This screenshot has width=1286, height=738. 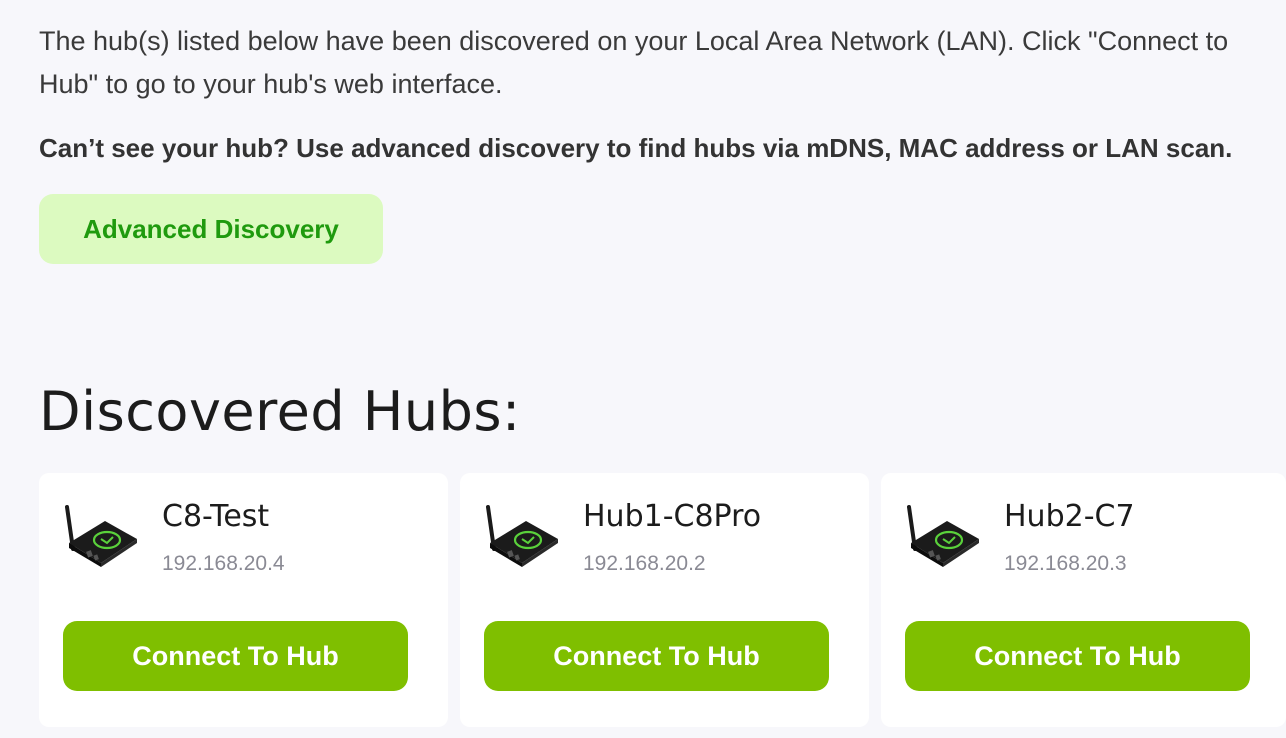 I want to click on hub-name: Hub1-C8Pro, so click(x=672, y=516).